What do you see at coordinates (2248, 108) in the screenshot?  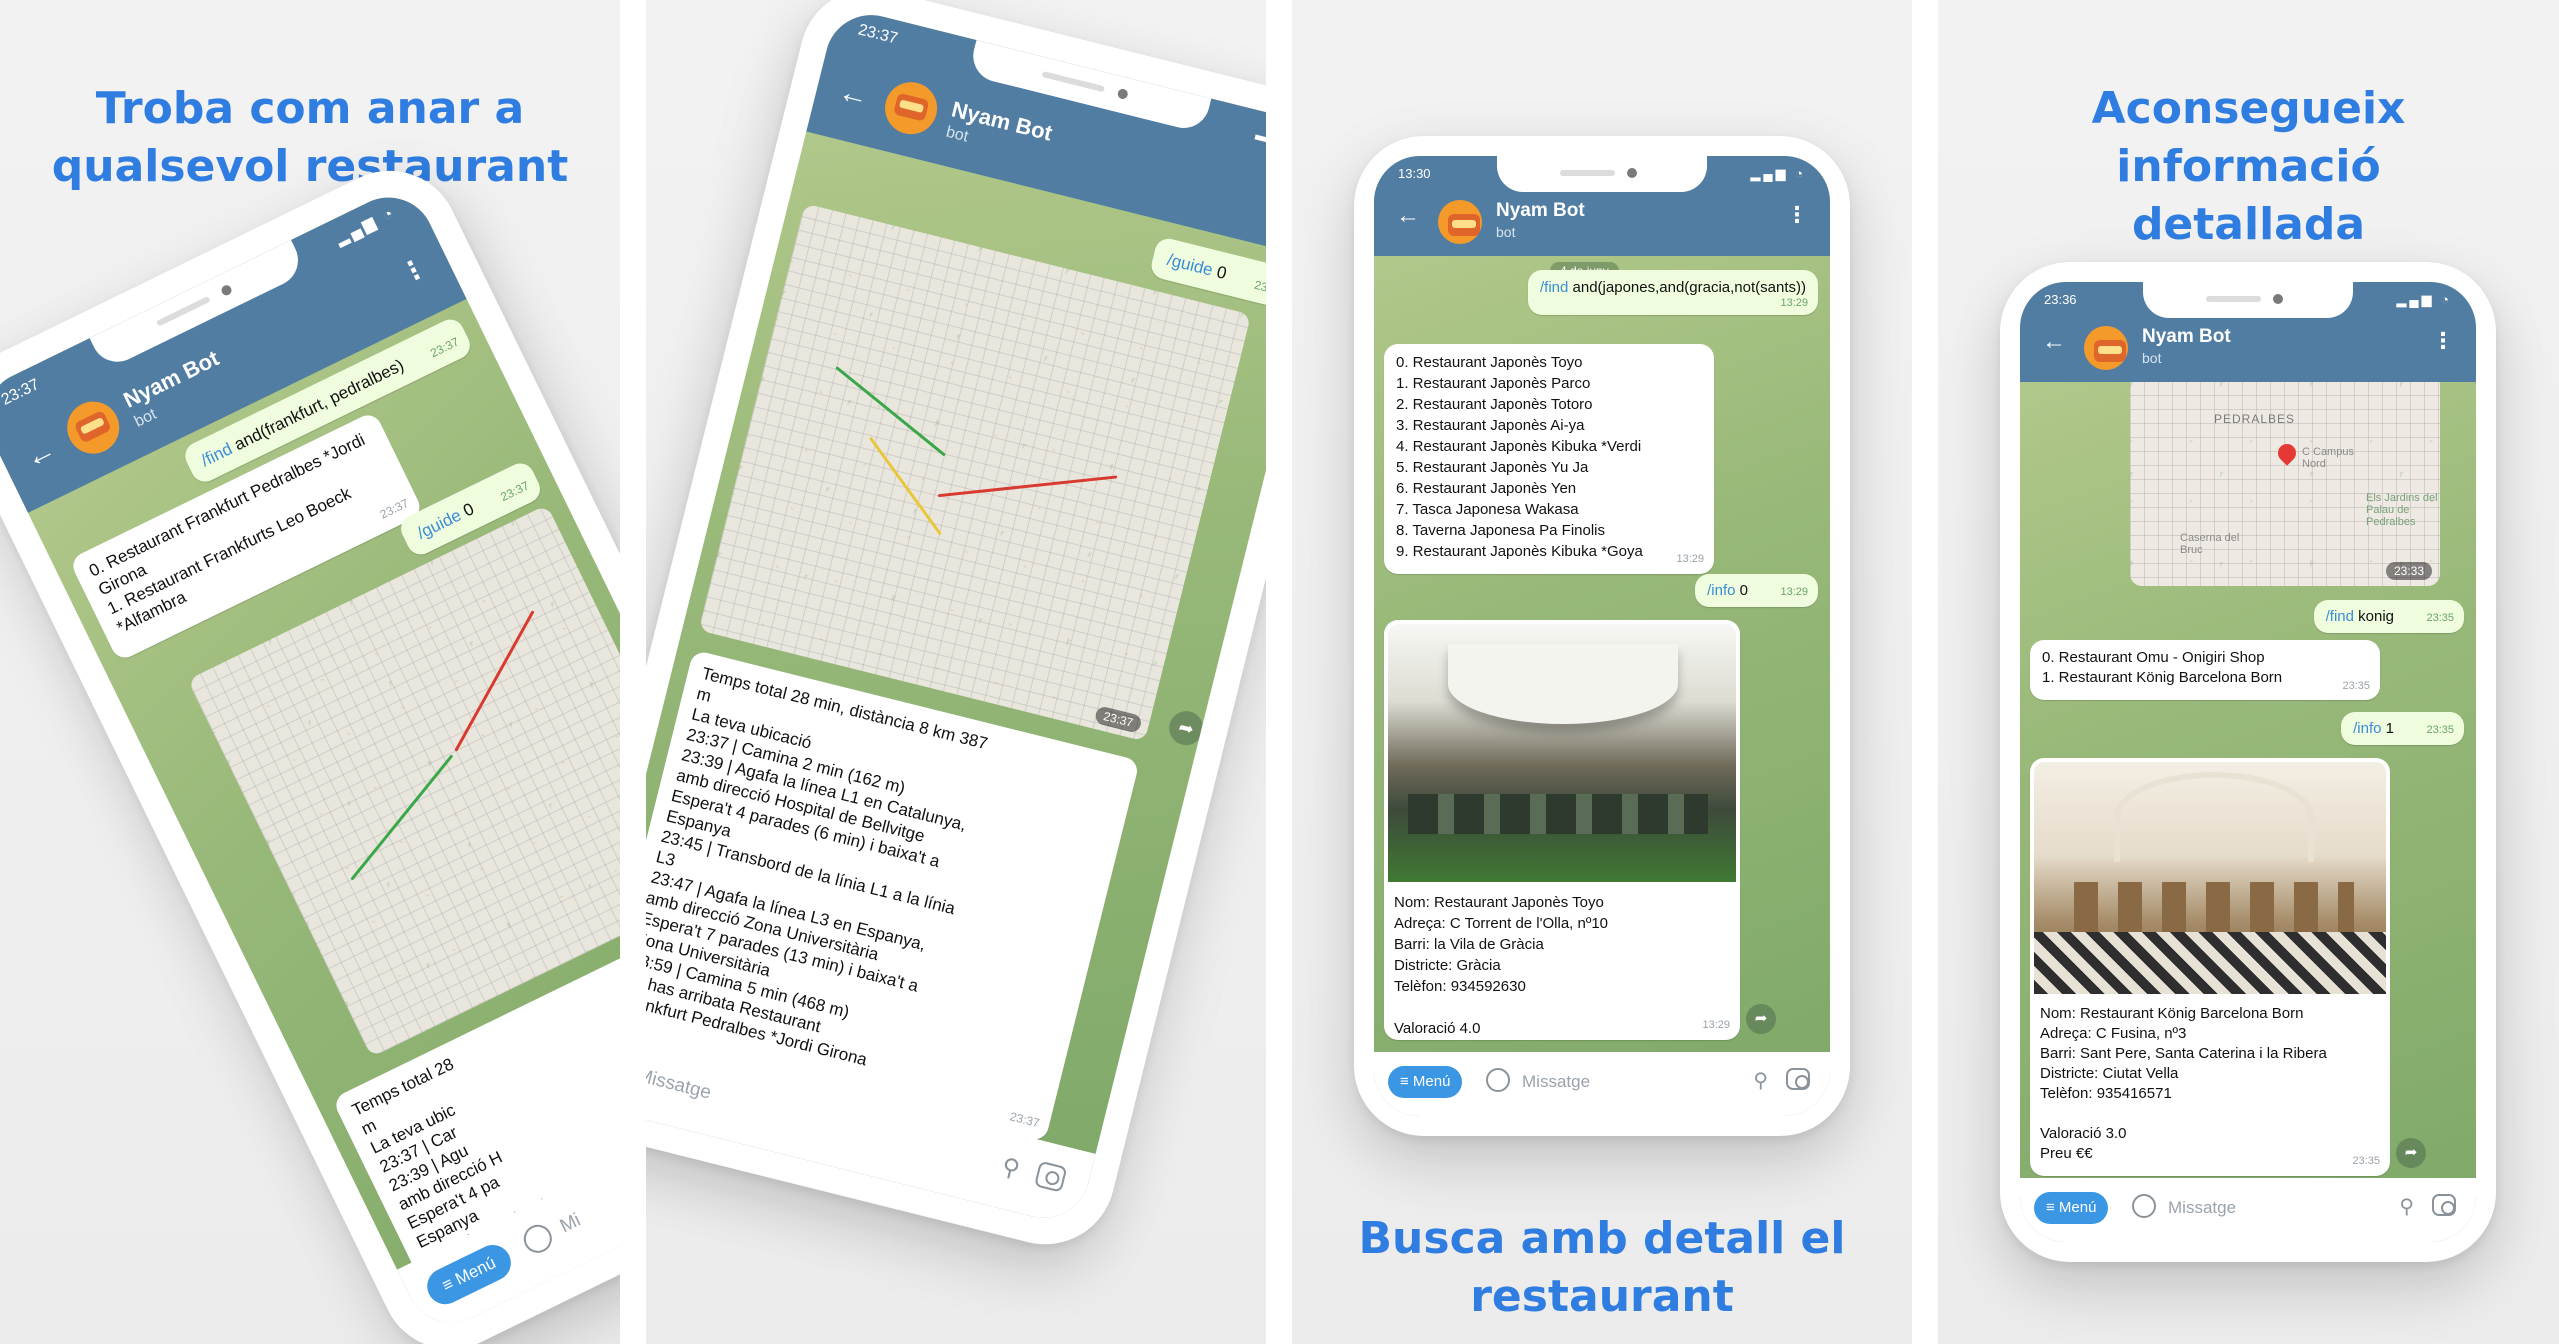 I see `headline-line: Aconsegueix` at bounding box center [2248, 108].